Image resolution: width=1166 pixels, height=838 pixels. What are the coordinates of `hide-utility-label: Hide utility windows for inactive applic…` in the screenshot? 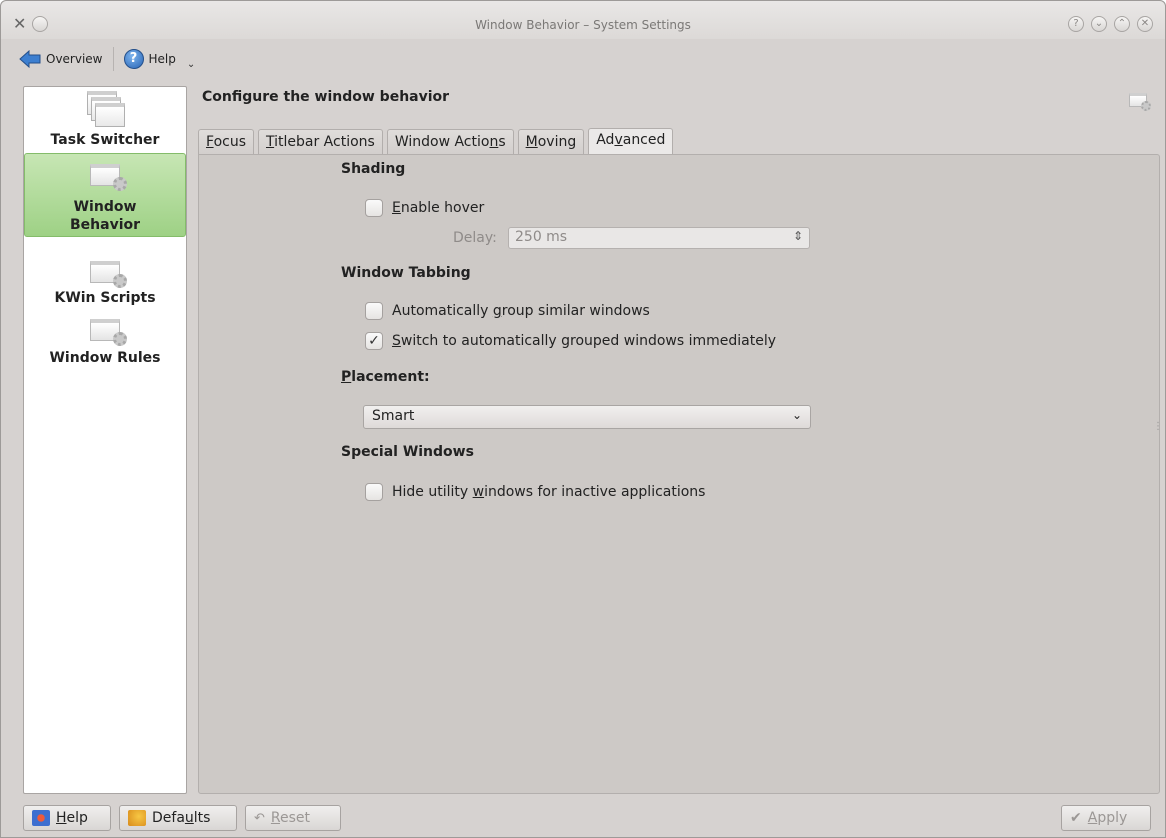 It's located at (549, 492).